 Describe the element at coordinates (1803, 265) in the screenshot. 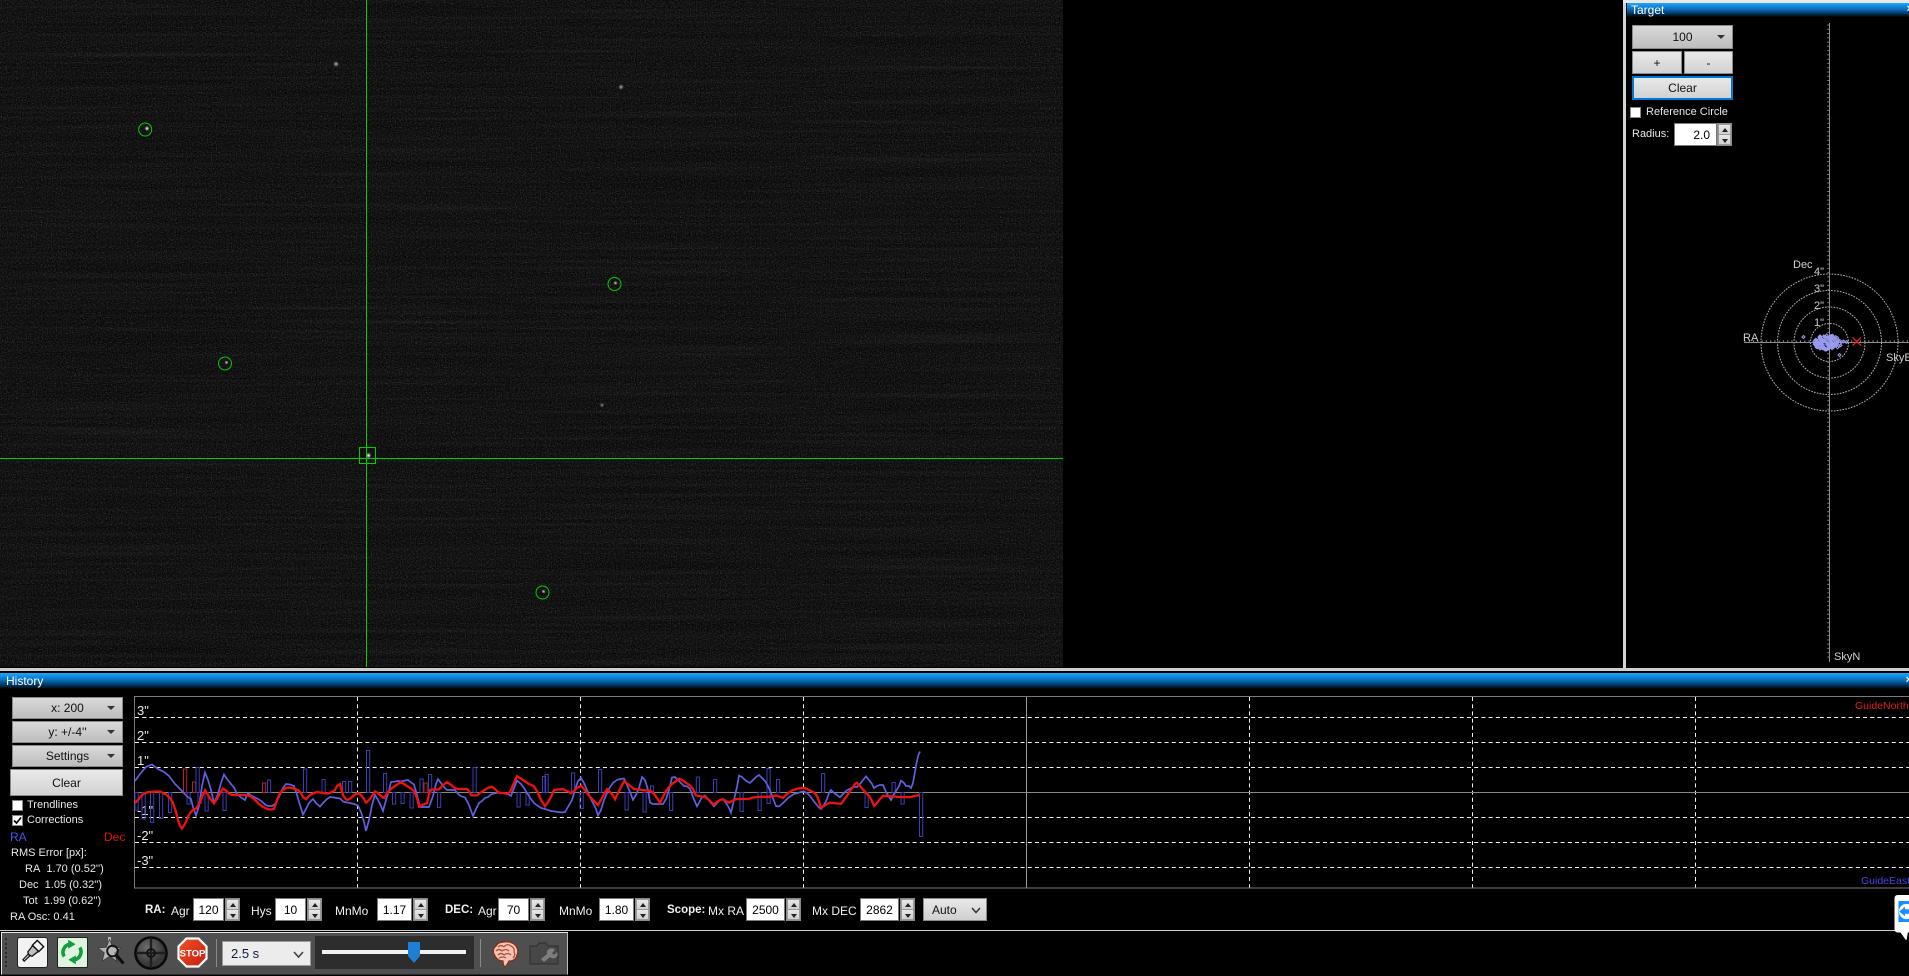

I see `svg-text: Dec` at that location.